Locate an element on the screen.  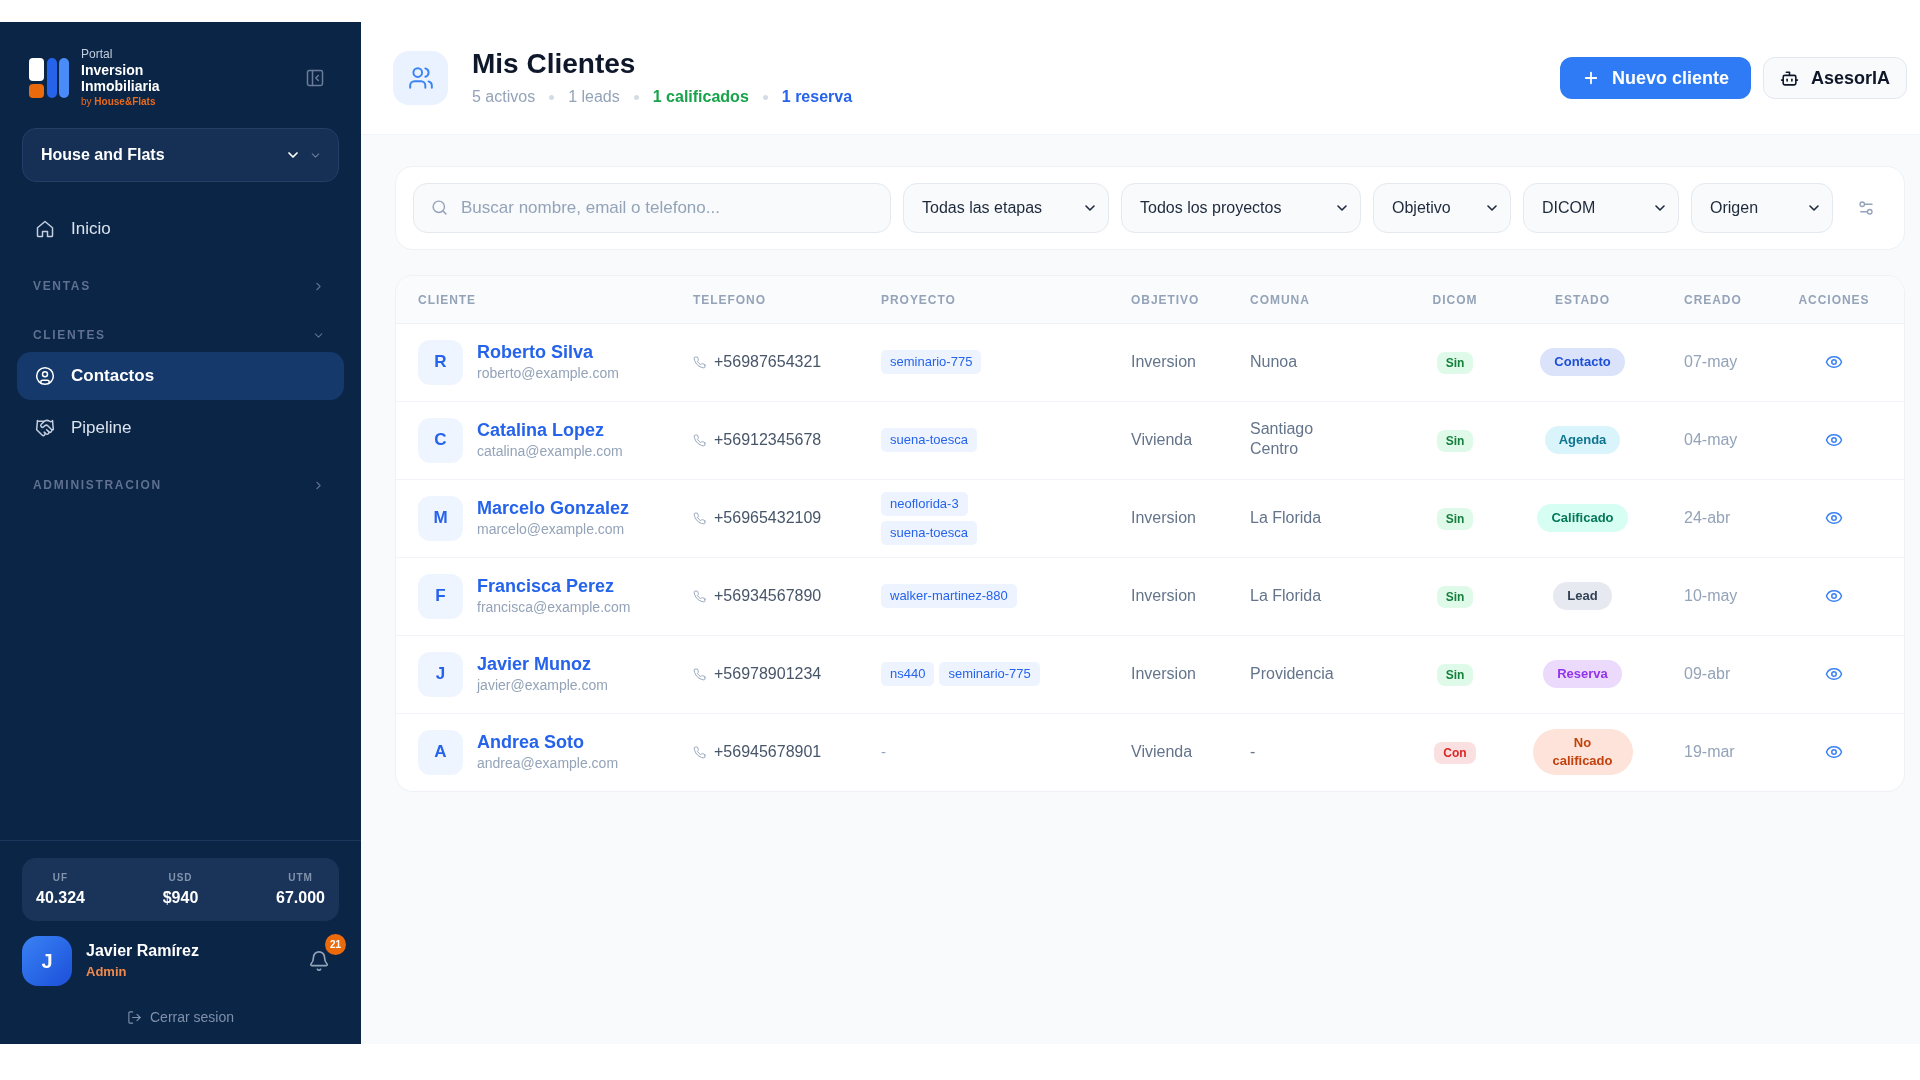
status-tag: Agenda is located at coordinates (1582, 440).